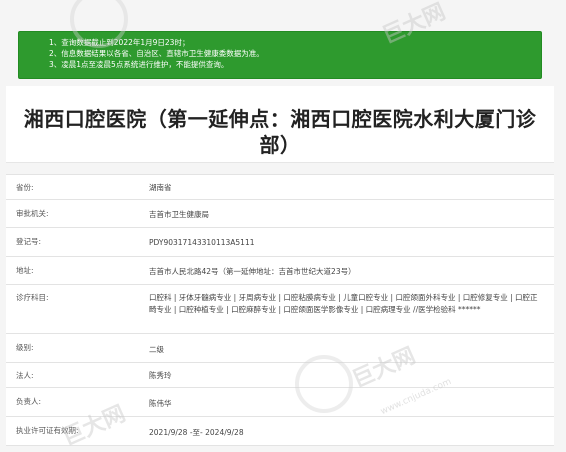 Image resolution: width=566 pixels, height=452 pixels. What do you see at coordinates (156, 53) in the screenshot?
I see `notice-line-2: 2、信息数据结果以各省、自治区、直辖市卫生健康委数据为准。` at bounding box center [156, 53].